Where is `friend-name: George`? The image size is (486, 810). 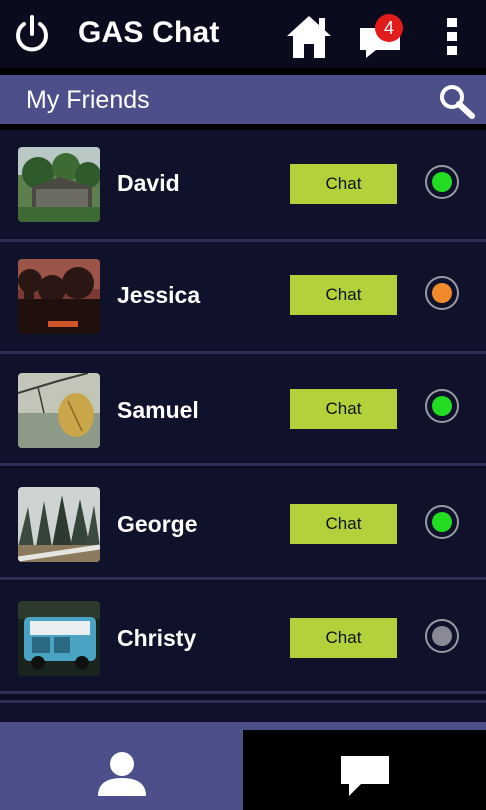
friend-name: George is located at coordinates (157, 524).